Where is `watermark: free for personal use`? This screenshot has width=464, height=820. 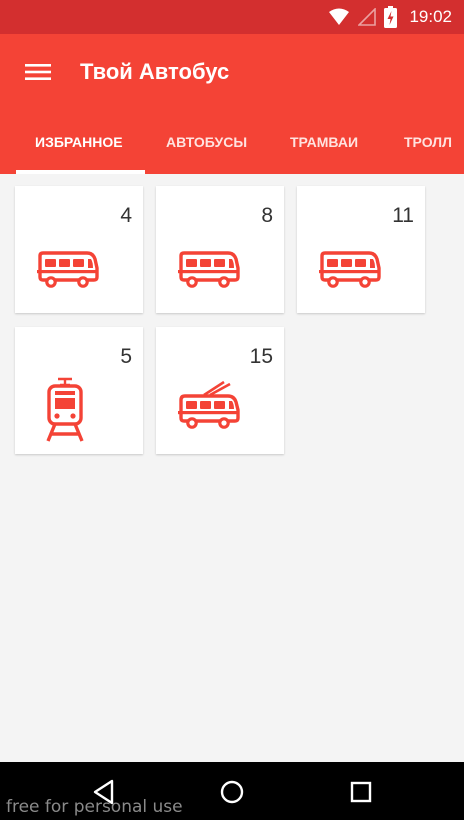
watermark: free for personal use is located at coordinates (94, 807).